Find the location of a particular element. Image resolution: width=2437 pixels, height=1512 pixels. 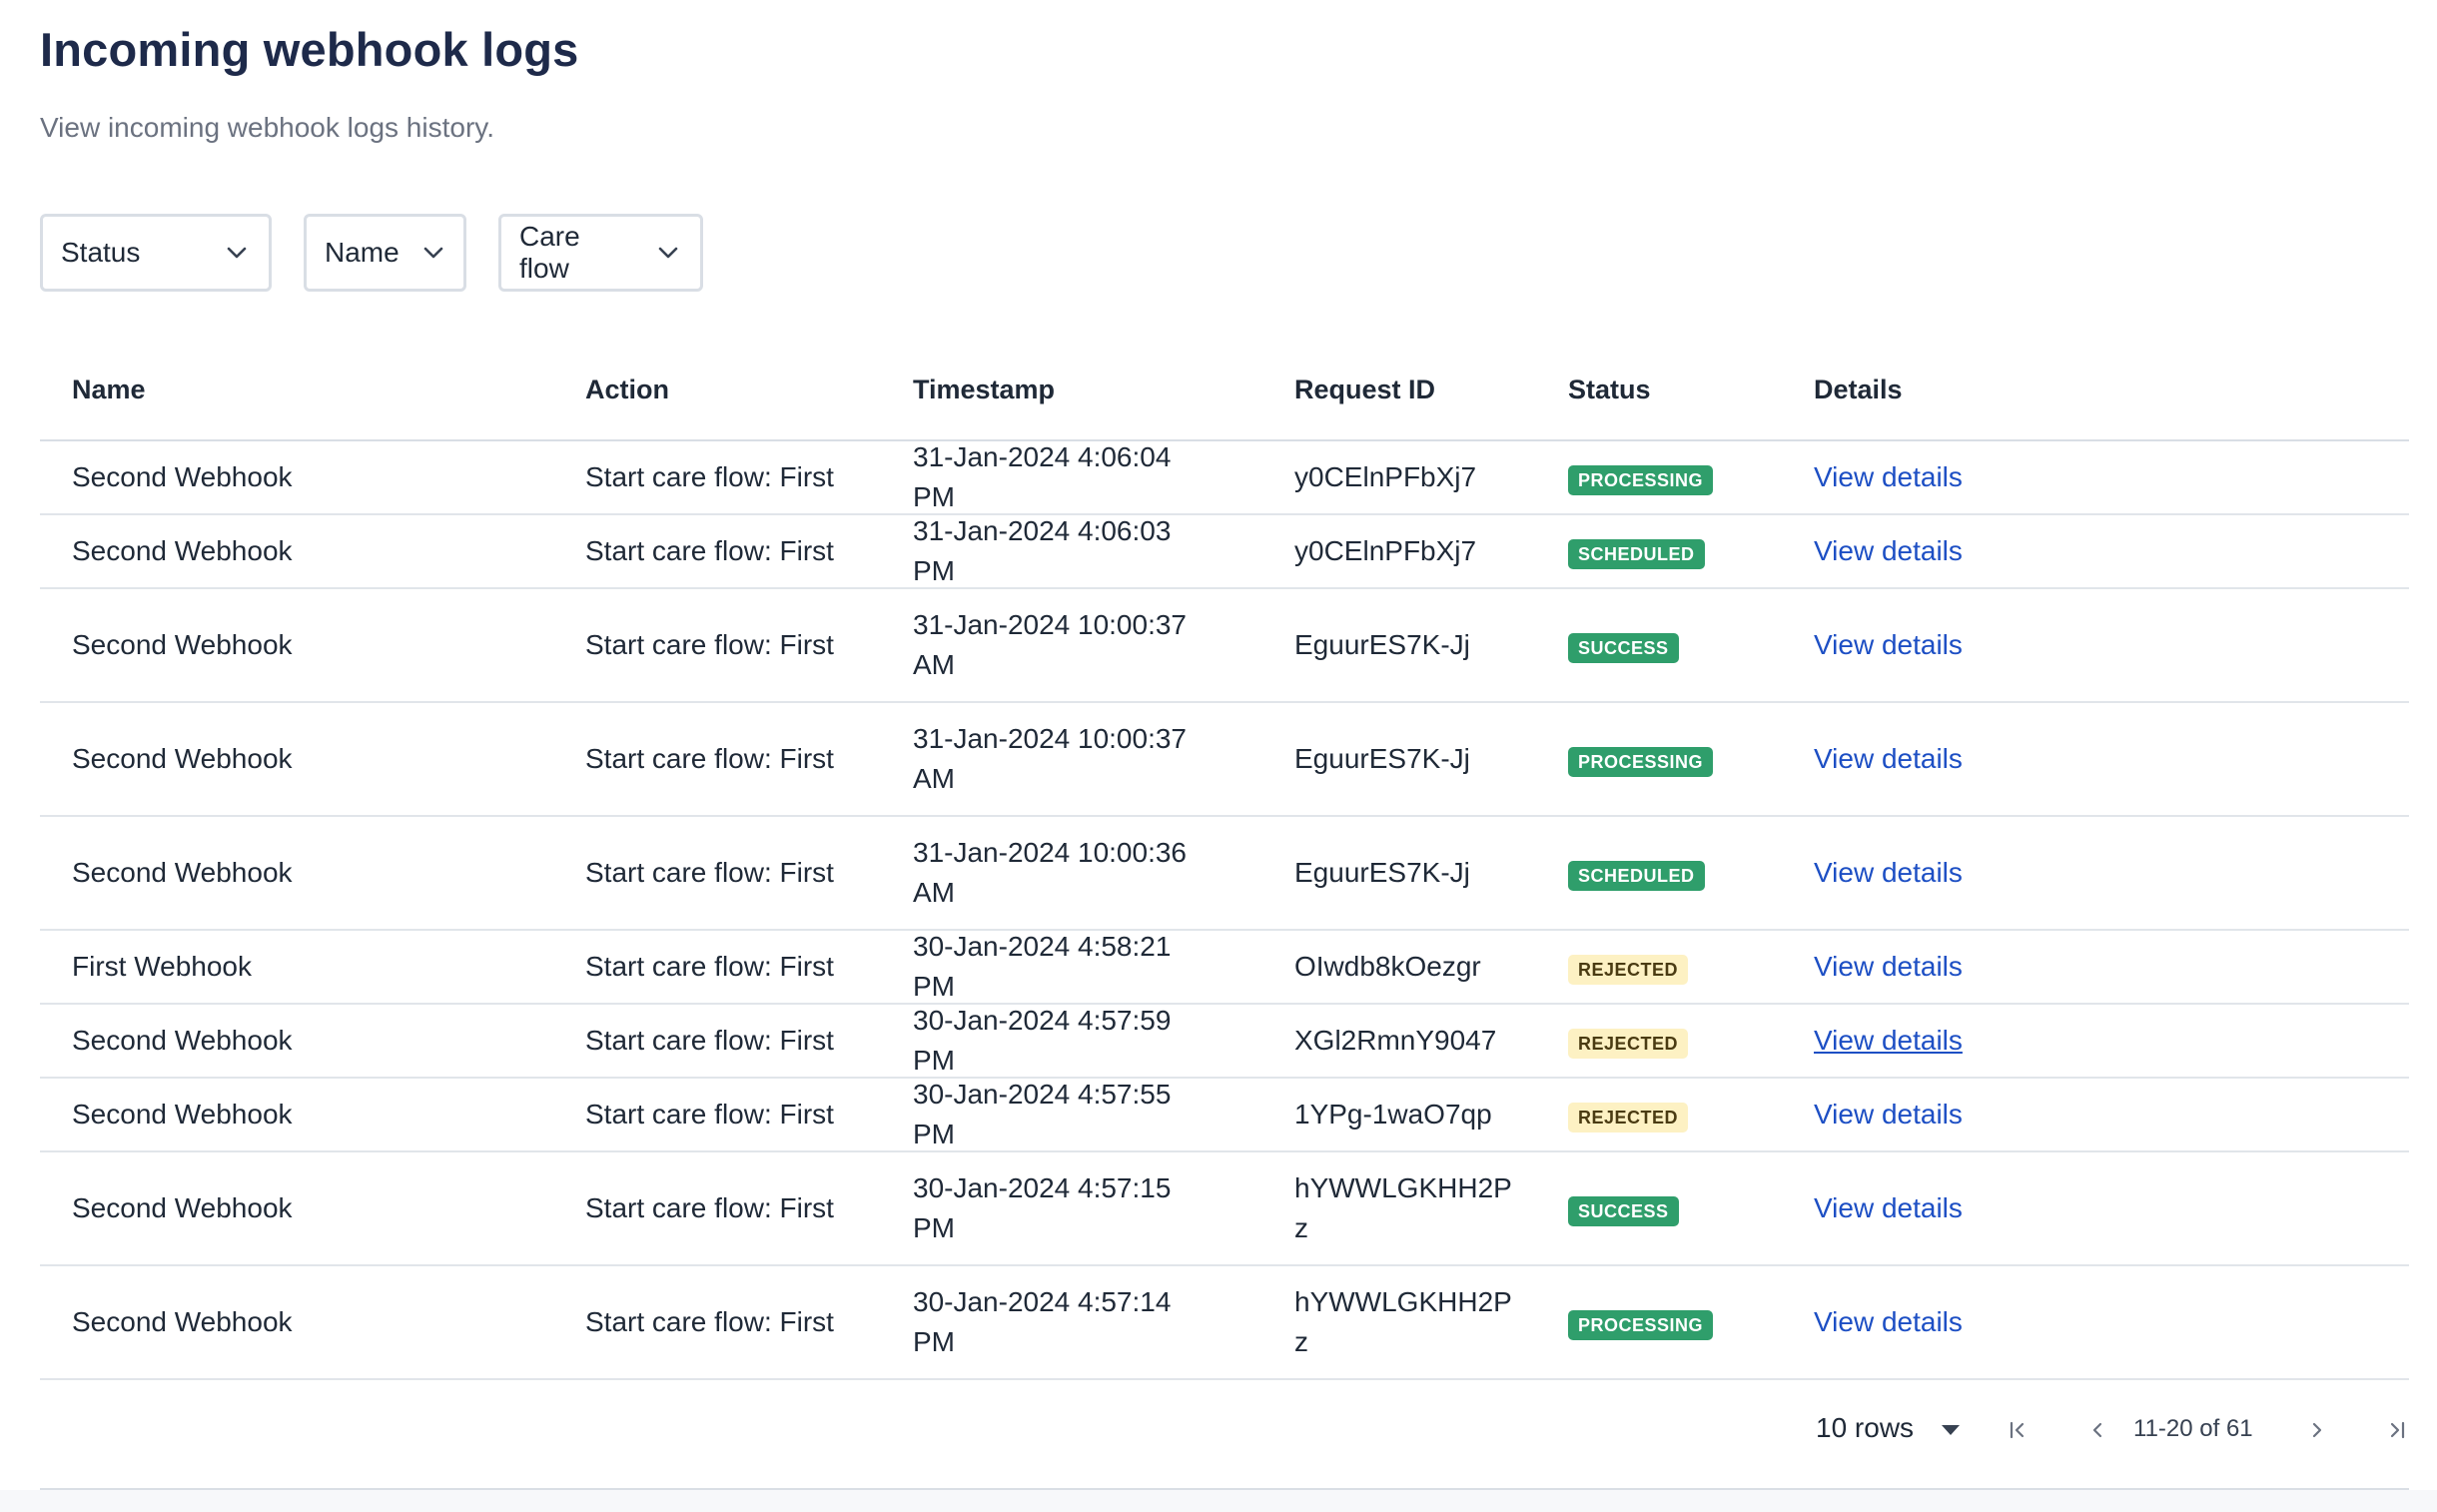

cell-timestamp: 31-Jan-2024 4:06:03 PM is located at coordinates (1104, 551).